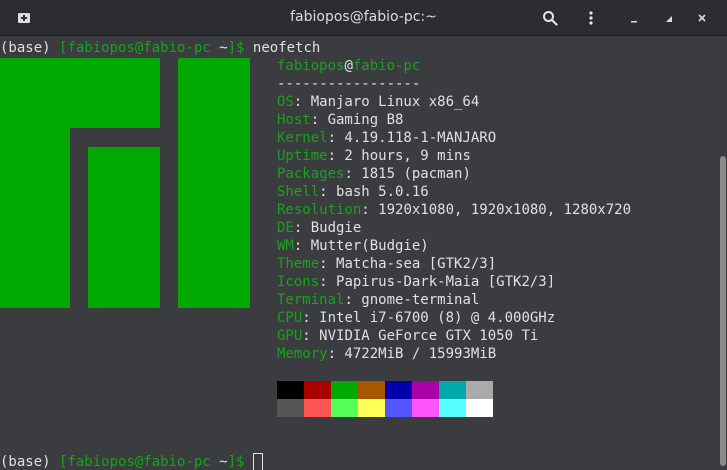 Image resolution: width=727 pixels, height=470 pixels. I want to click on menu-button, so click(591, 18).